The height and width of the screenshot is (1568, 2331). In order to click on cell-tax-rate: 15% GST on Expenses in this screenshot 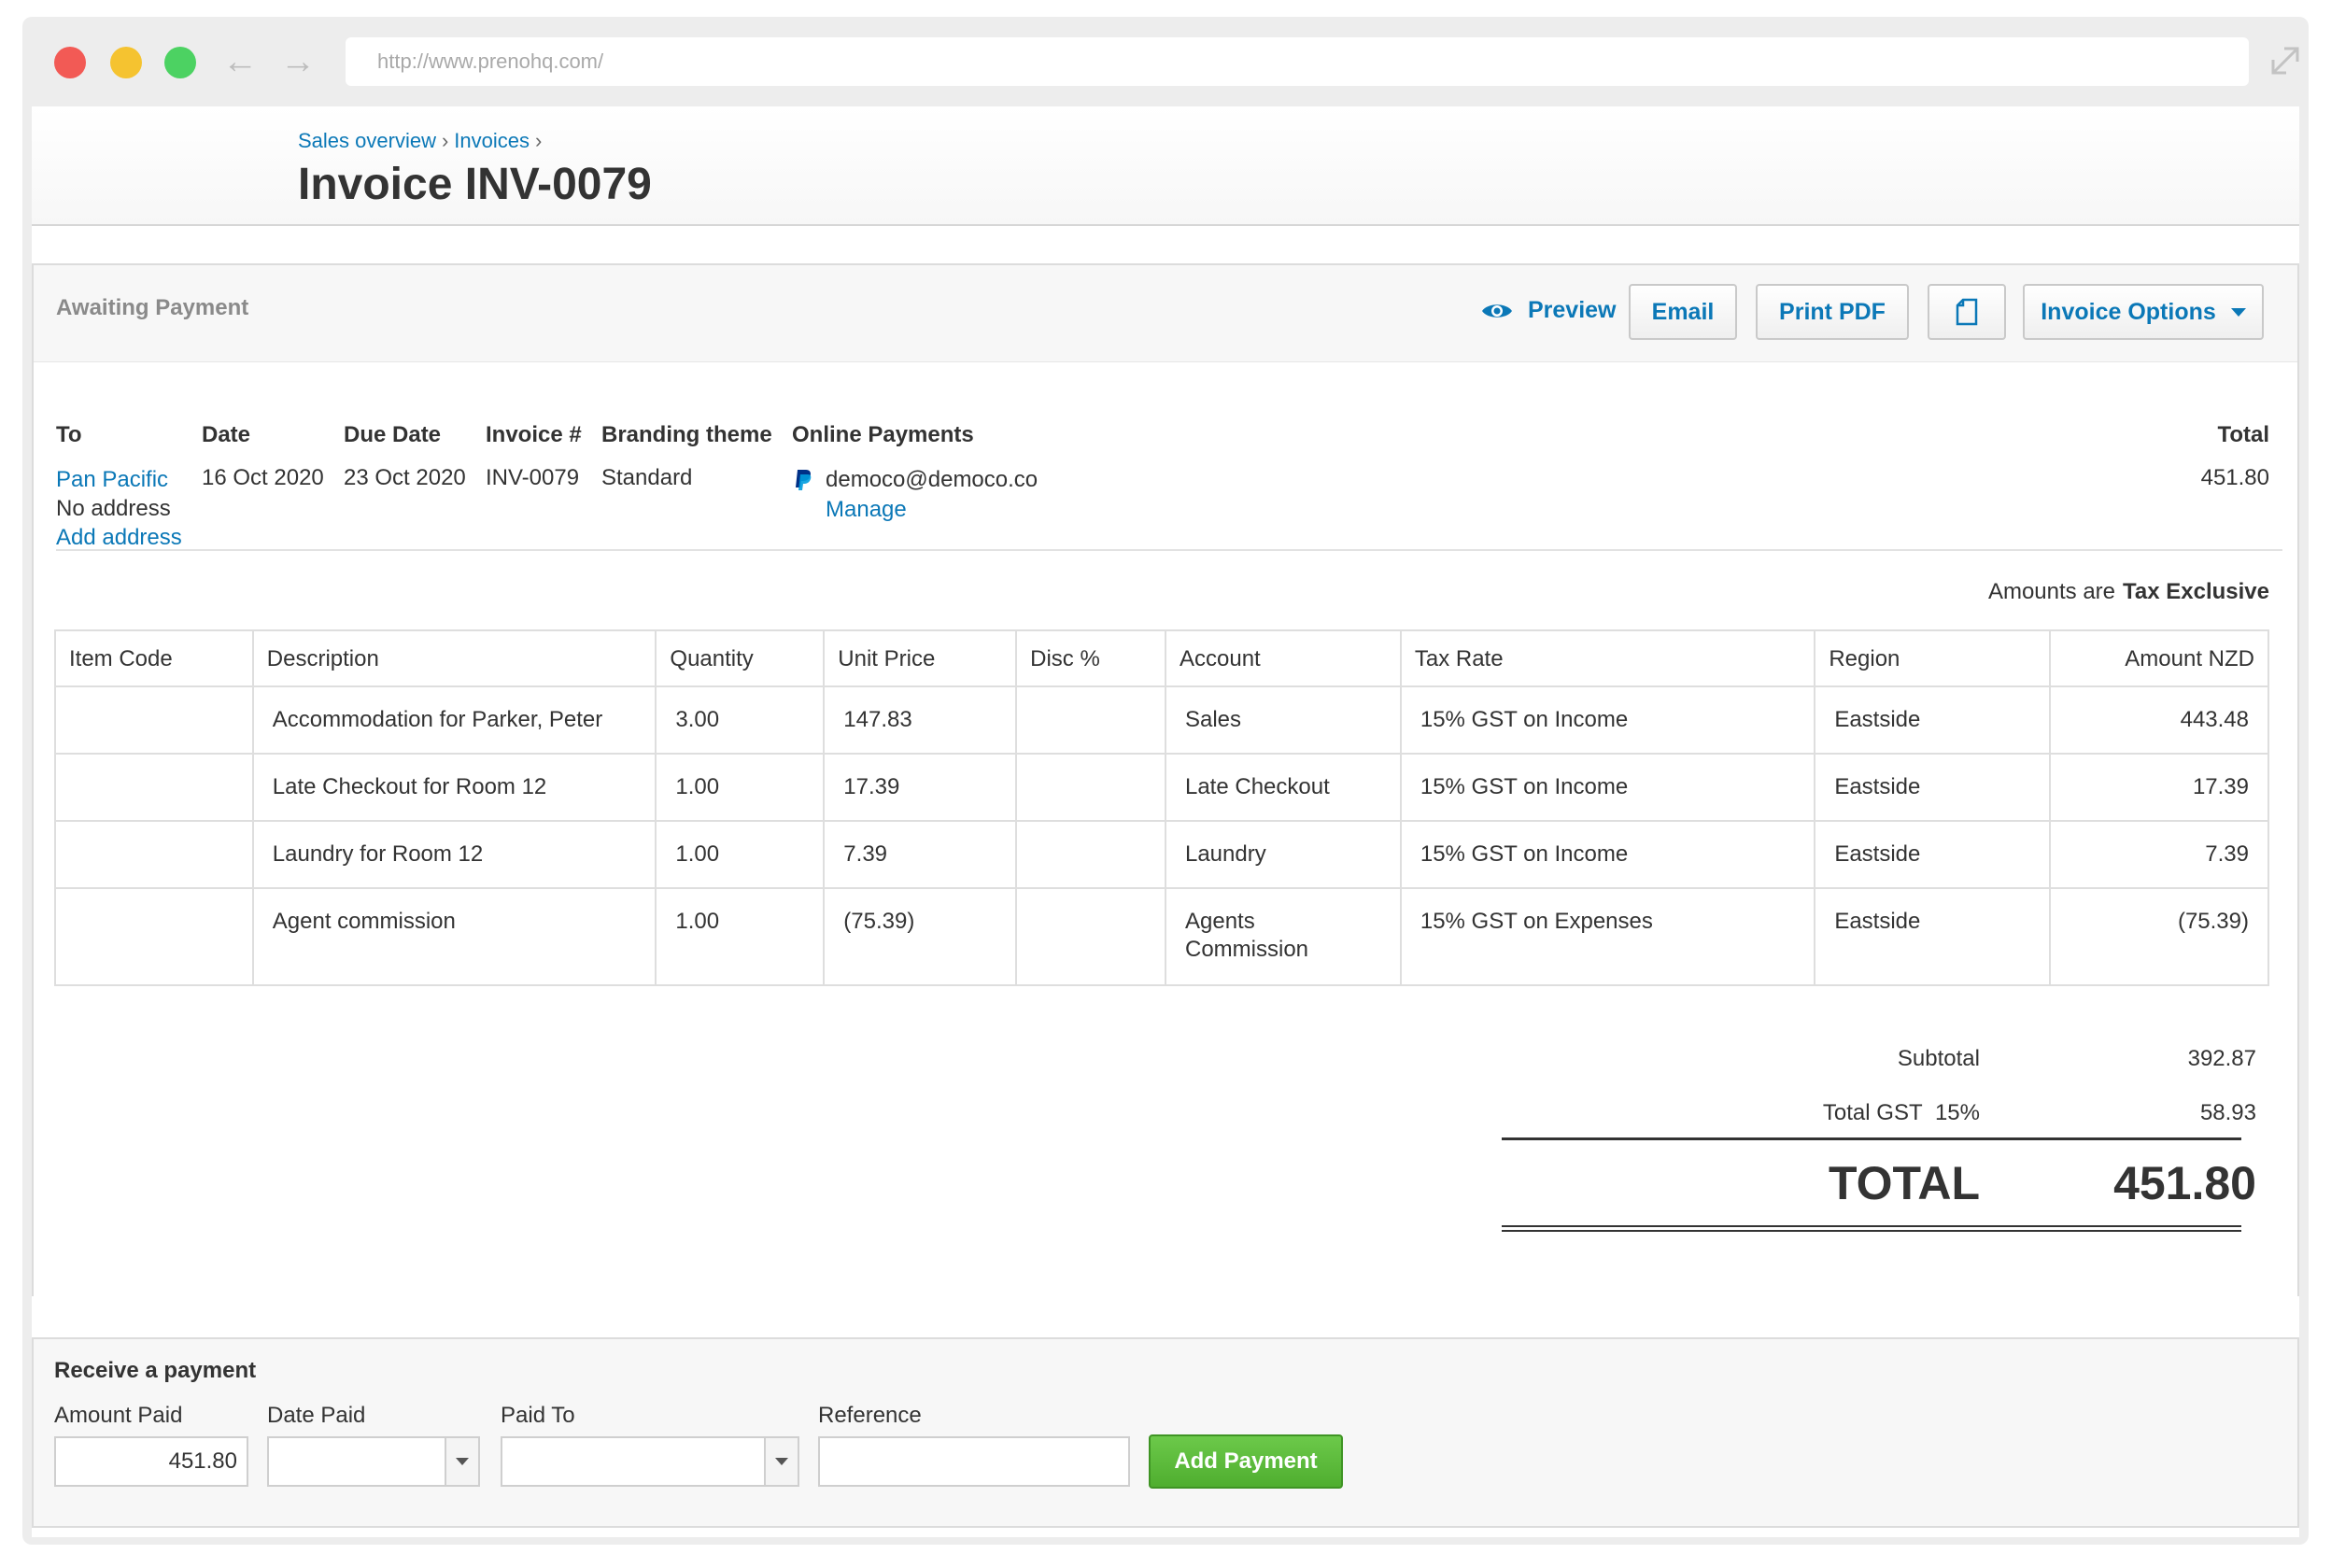, I will do `click(1607, 936)`.